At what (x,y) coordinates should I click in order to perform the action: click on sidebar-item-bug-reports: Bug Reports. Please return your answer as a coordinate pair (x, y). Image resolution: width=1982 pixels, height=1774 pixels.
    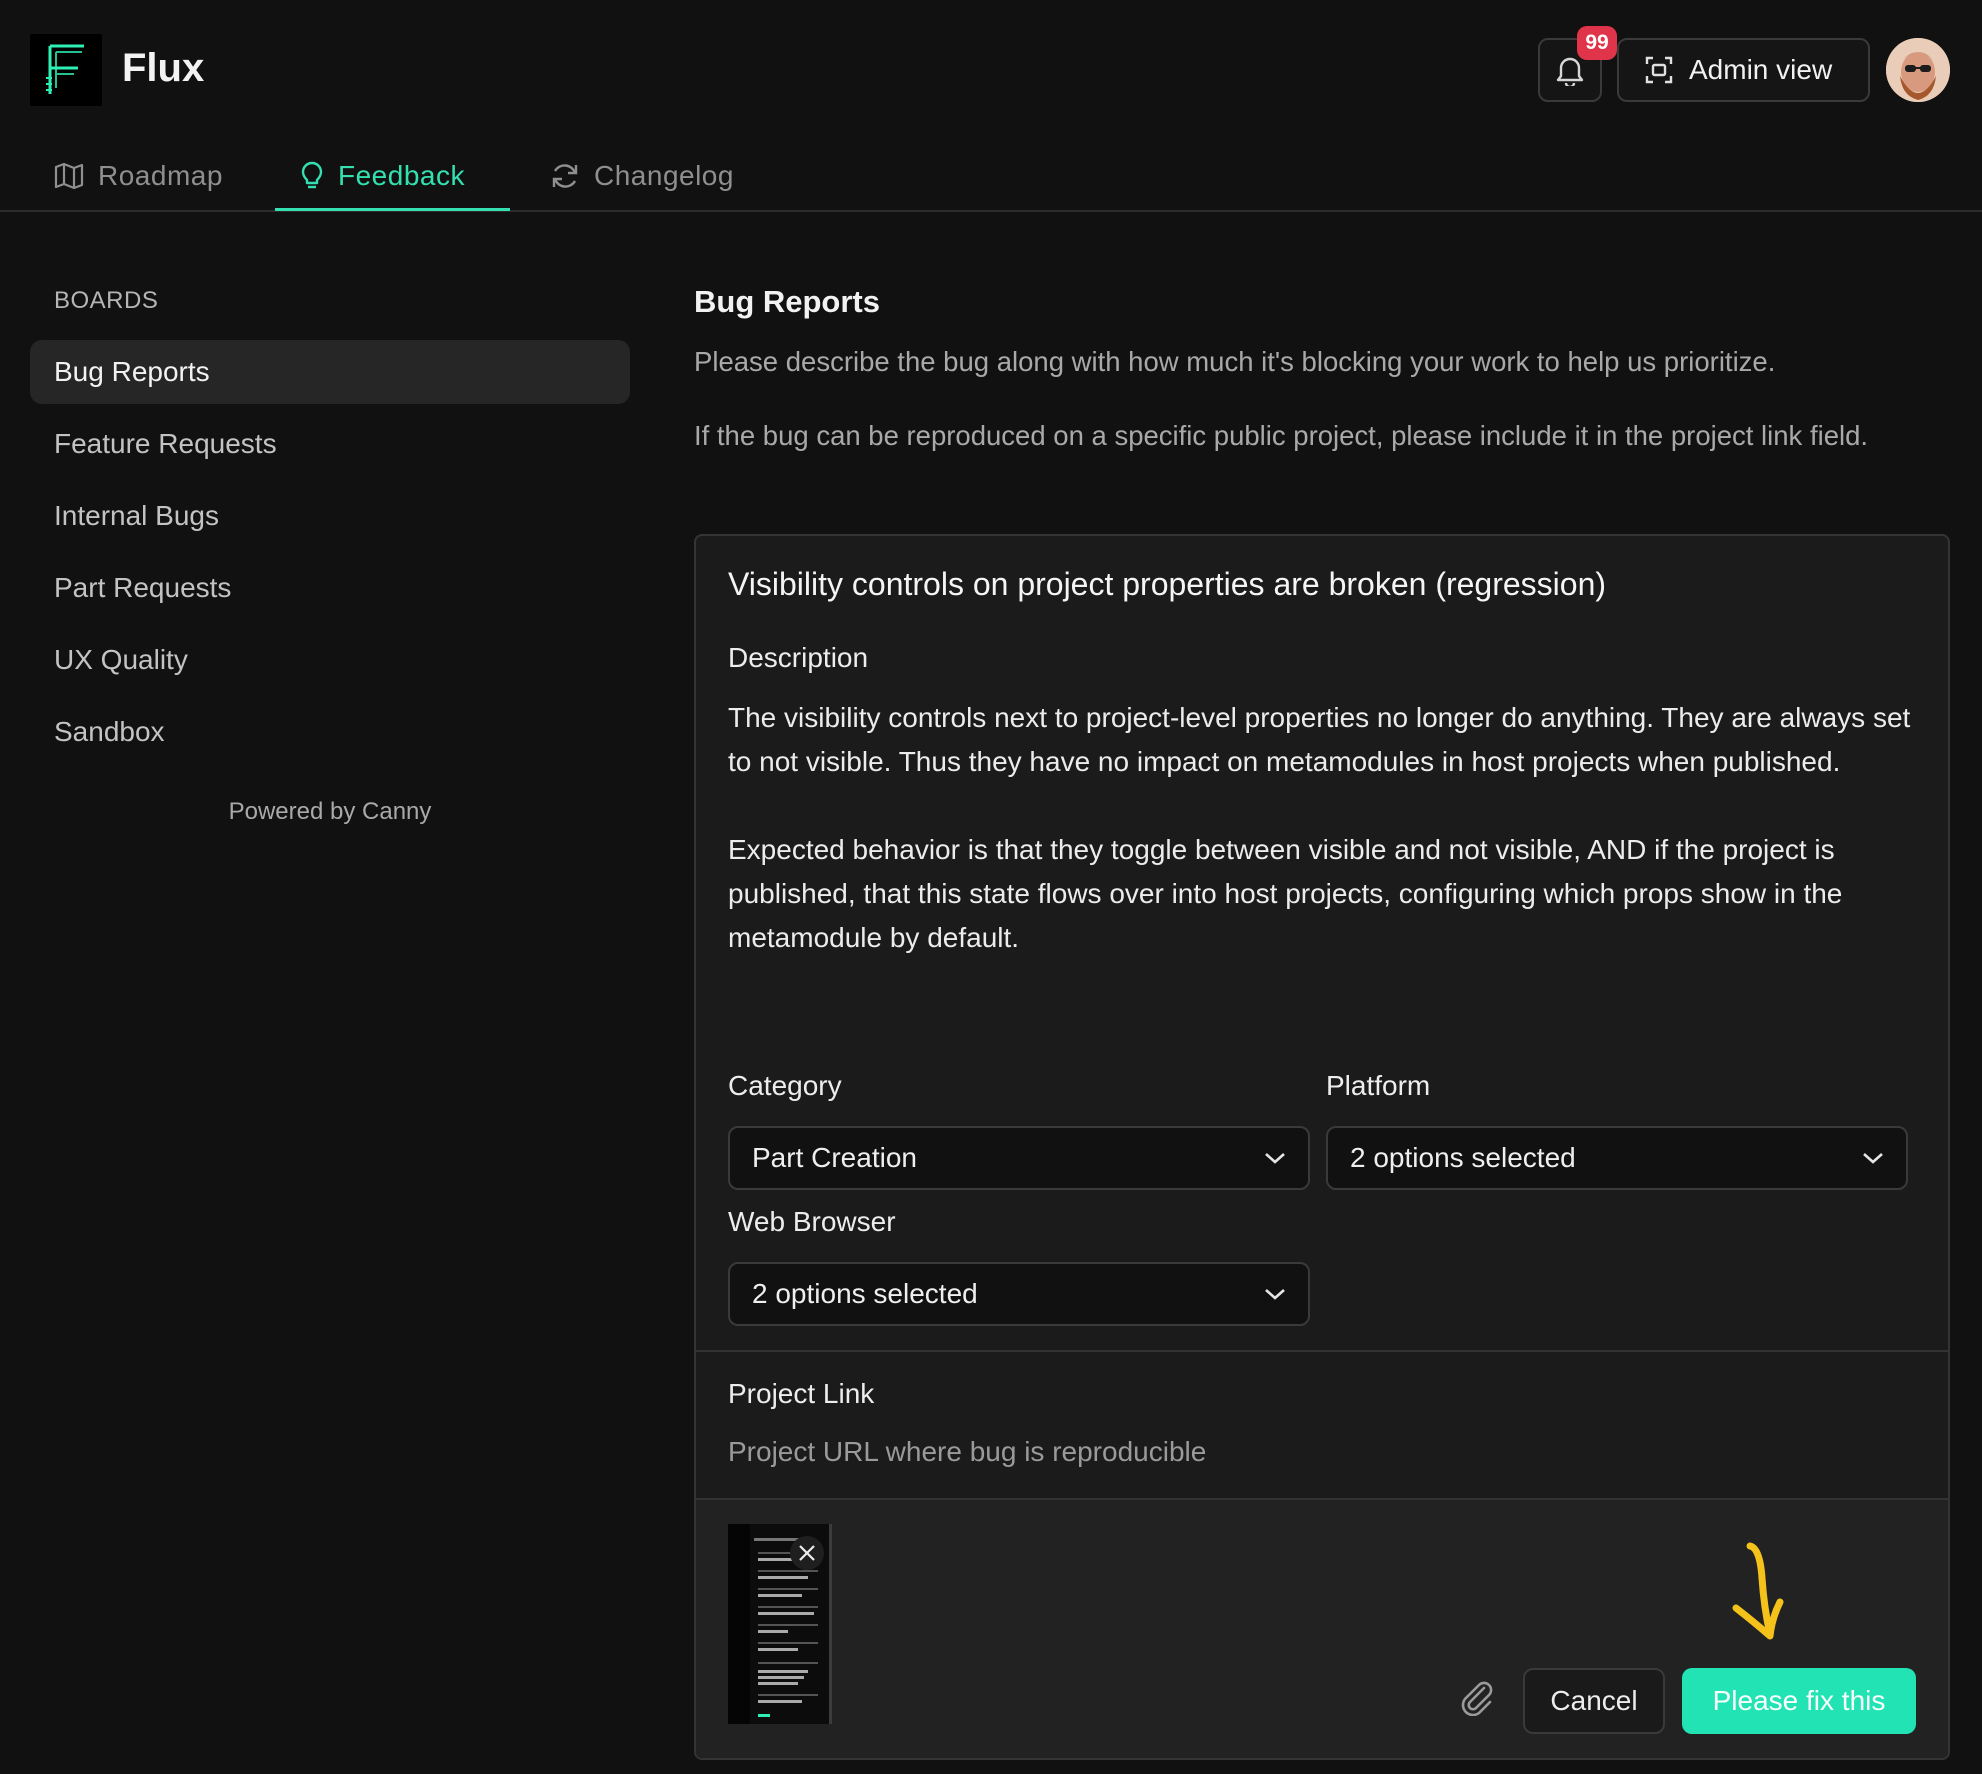
    Looking at the image, I should click on (330, 372).